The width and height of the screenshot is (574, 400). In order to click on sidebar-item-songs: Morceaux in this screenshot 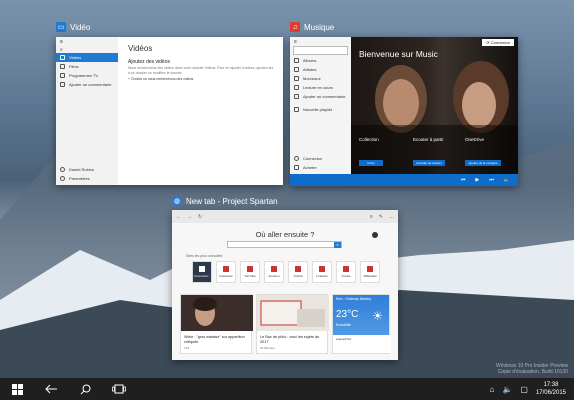, I will do `click(320, 78)`.